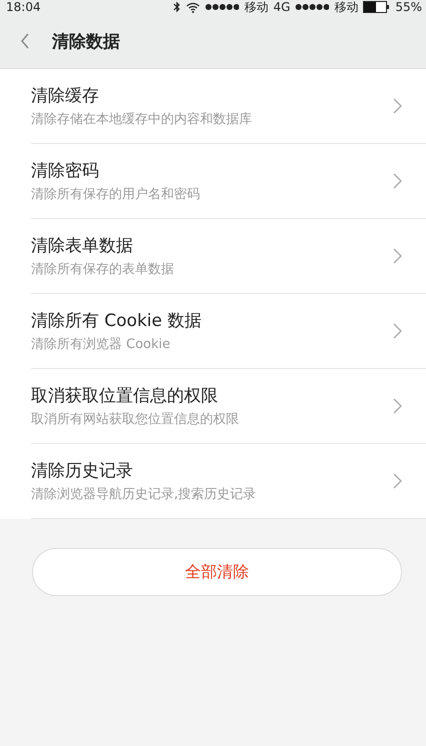 The height and width of the screenshot is (746, 426). I want to click on settings-item: 清除表单数据 清除所有保存的表单数据, so click(228, 256).